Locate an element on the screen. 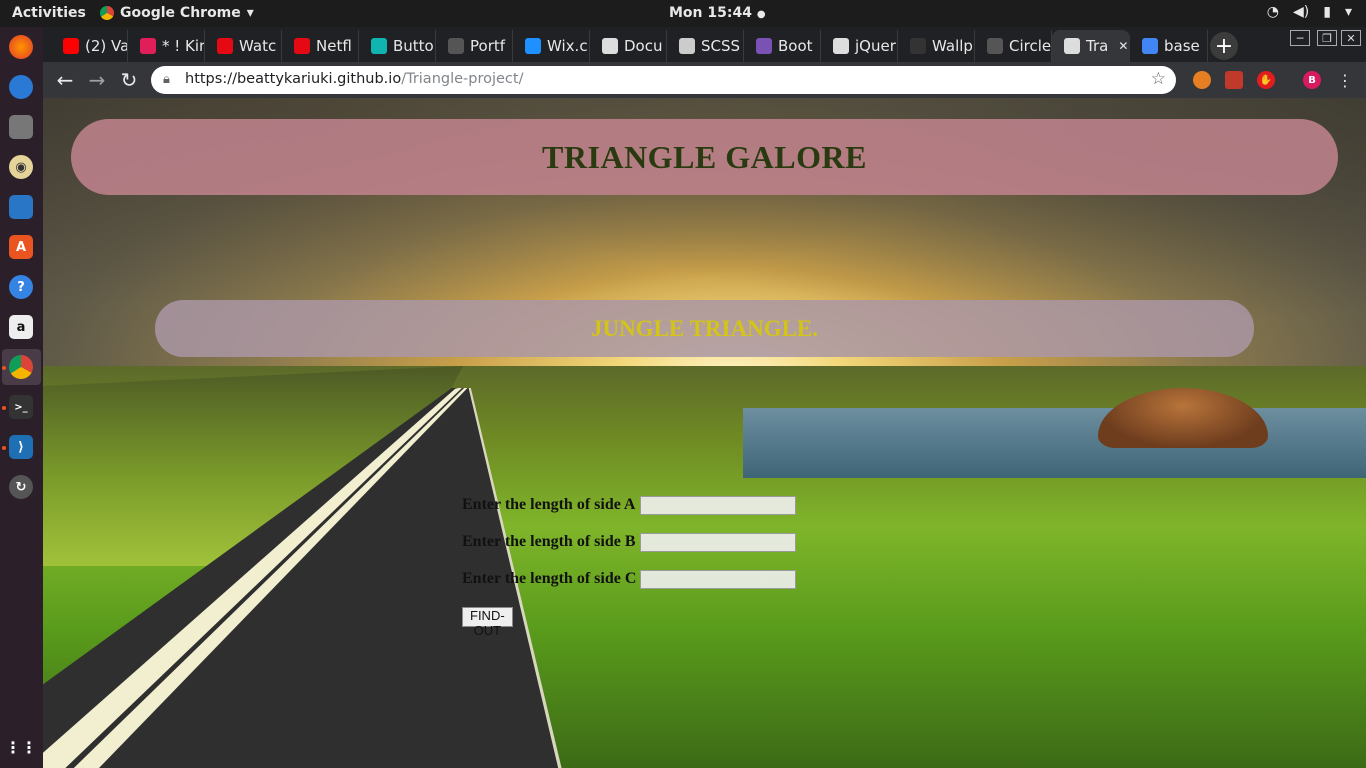 This screenshot has width=1366, height=768. tab-label: SCSS is located at coordinates (721, 46).